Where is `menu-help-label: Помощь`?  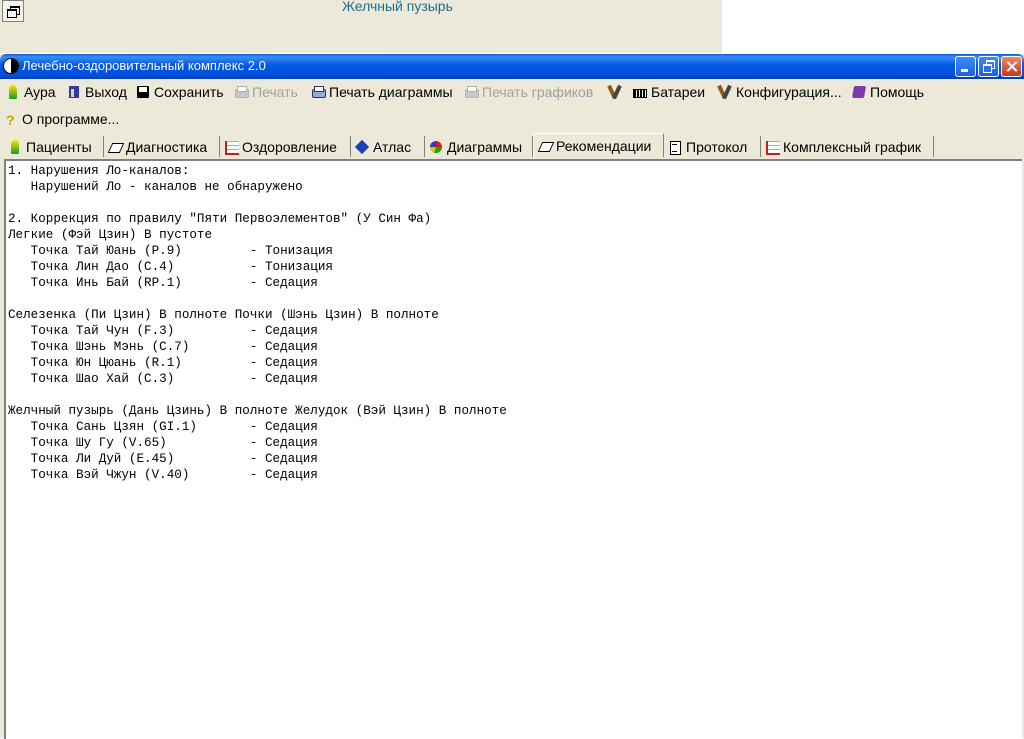 menu-help-label: Помощь is located at coordinates (897, 92).